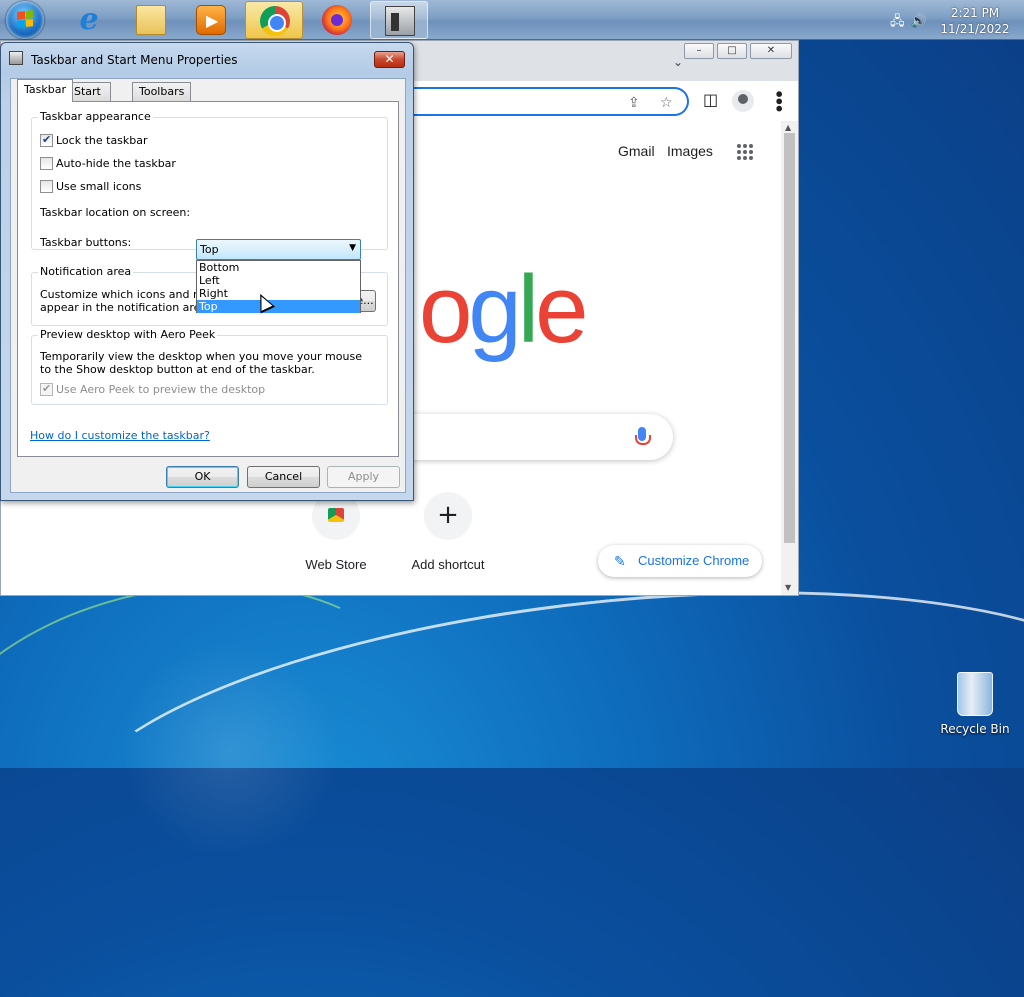 This screenshot has height=997, width=1024. Describe the element at coordinates (922, 21) in the screenshot. I see `volume-icon: 🔊` at that location.